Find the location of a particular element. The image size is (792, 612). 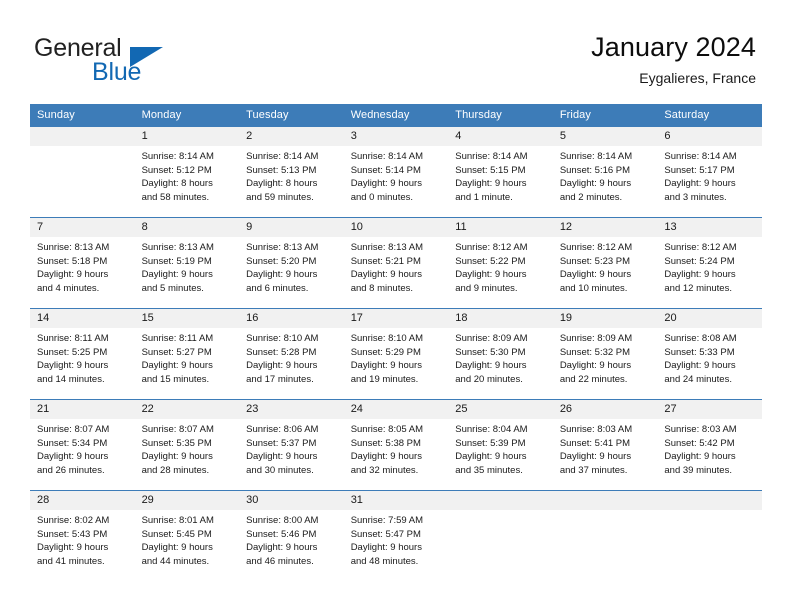

day-number: 11 is located at coordinates (500, 227).